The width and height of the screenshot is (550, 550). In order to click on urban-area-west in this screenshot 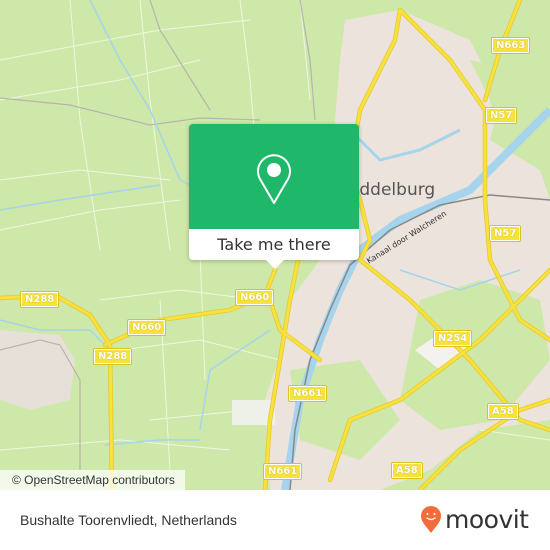, I will do `click(37, 370)`.